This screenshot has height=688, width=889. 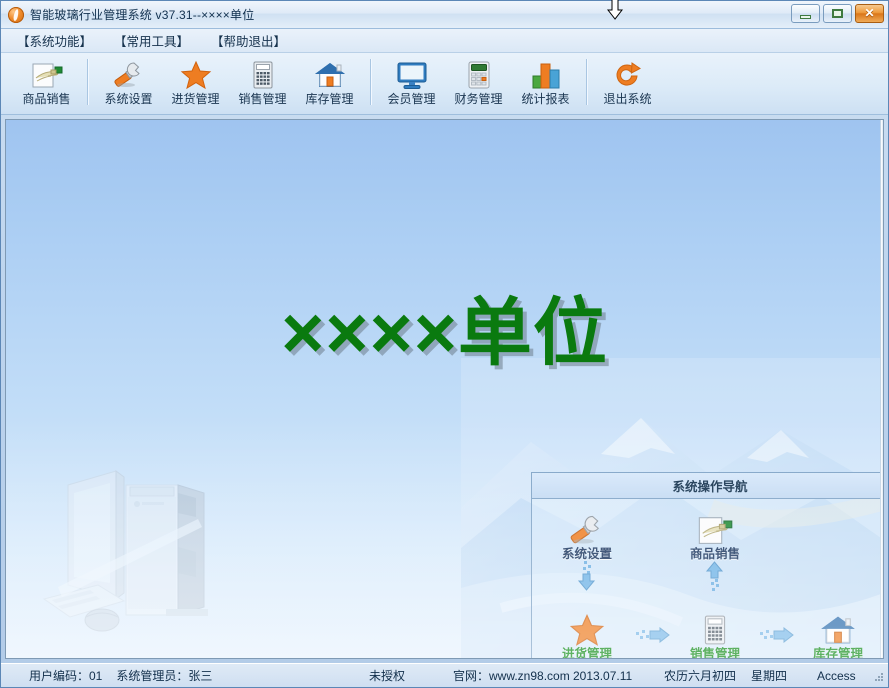 I want to click on toolbar-label: 退出系统, so click(x=627, y=99).